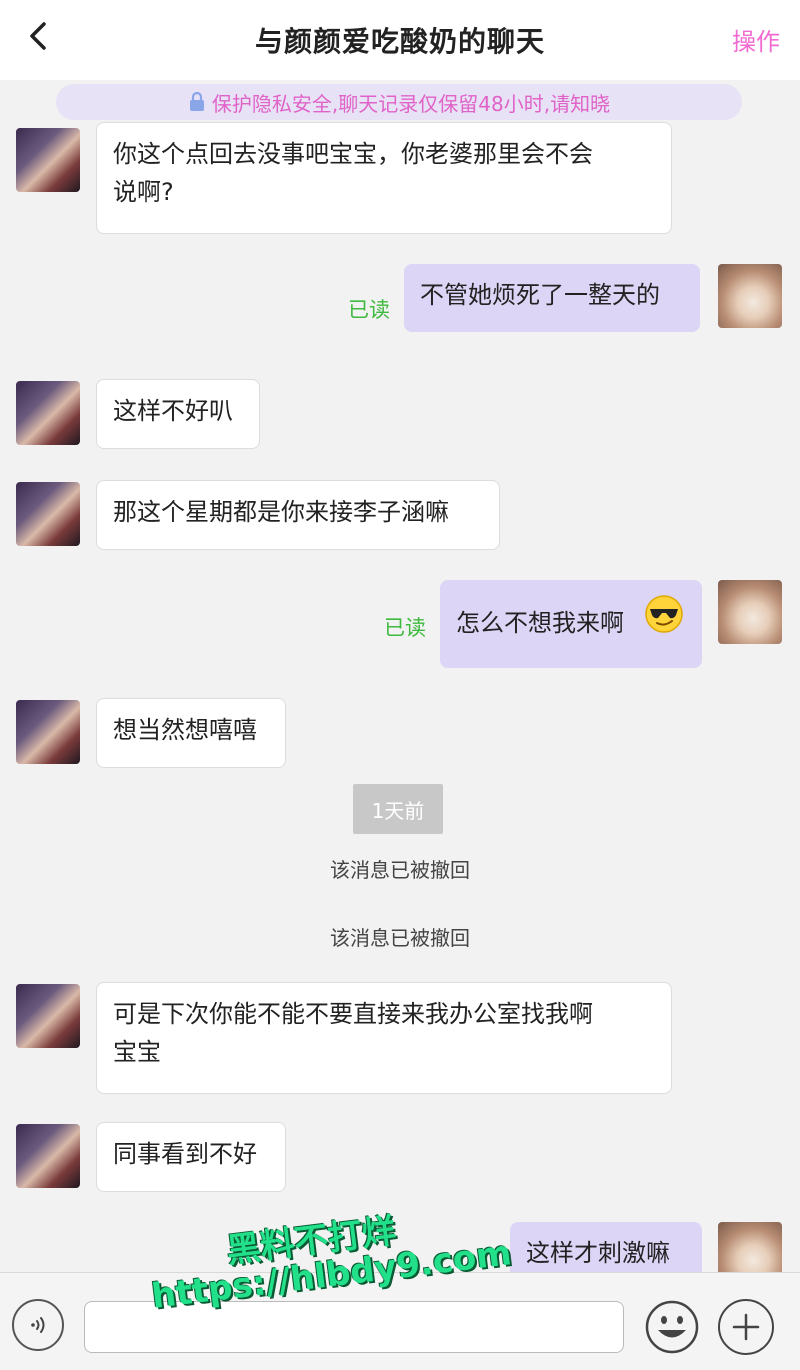 The image size is (800, 1370). I want to click on message-text: 说啊?, so click(143, 192).